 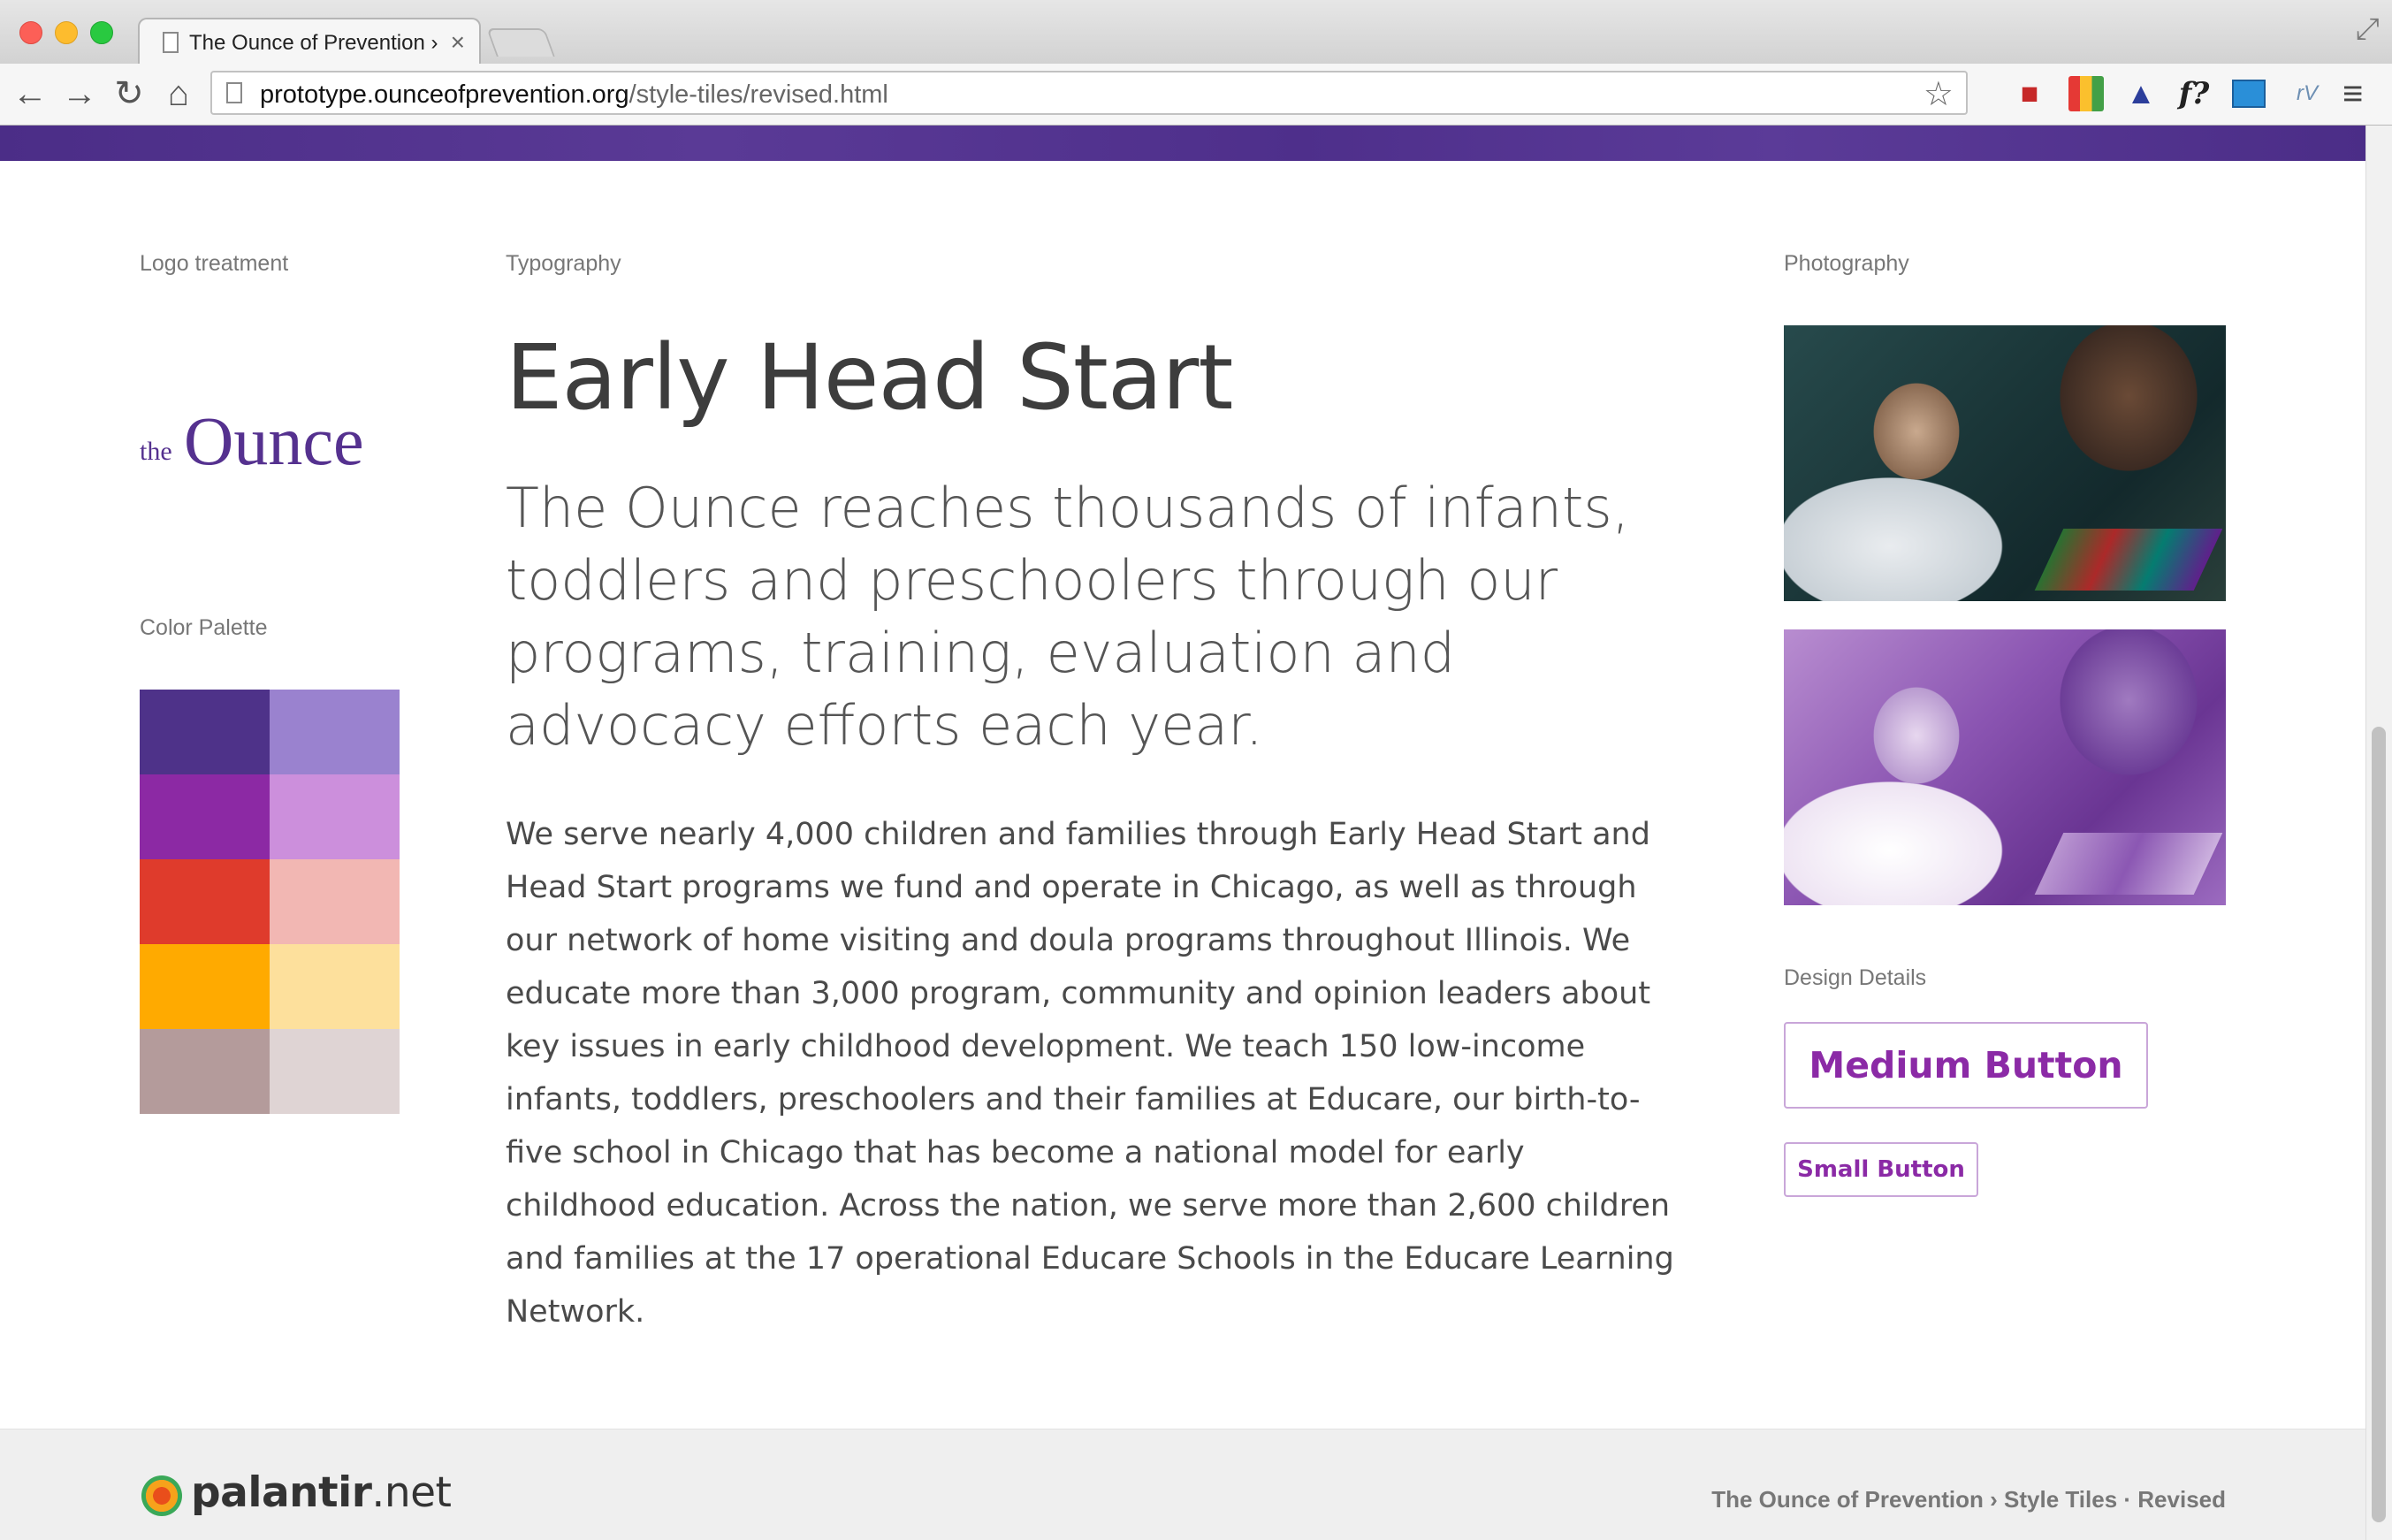 I want to click on new-tab-button, so click(x=520, y=42).